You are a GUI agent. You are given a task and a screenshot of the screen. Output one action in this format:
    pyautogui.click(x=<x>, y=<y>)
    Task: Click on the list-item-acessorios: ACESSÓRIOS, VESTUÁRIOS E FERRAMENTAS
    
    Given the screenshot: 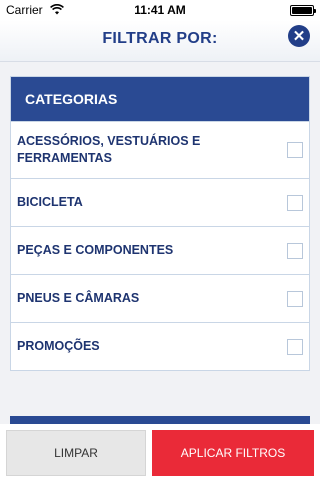 What is the action you would take?
    pyautogui.click(x=160, y=149)
    